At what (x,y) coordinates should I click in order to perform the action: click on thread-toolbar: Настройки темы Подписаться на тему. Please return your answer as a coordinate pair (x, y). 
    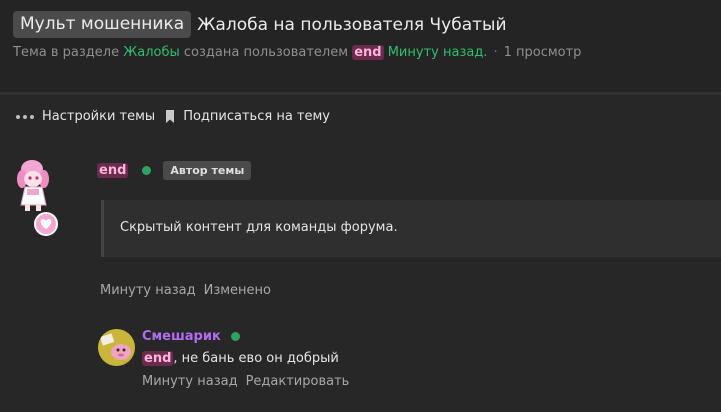
    Looking at the image, I should click on (173, 116).